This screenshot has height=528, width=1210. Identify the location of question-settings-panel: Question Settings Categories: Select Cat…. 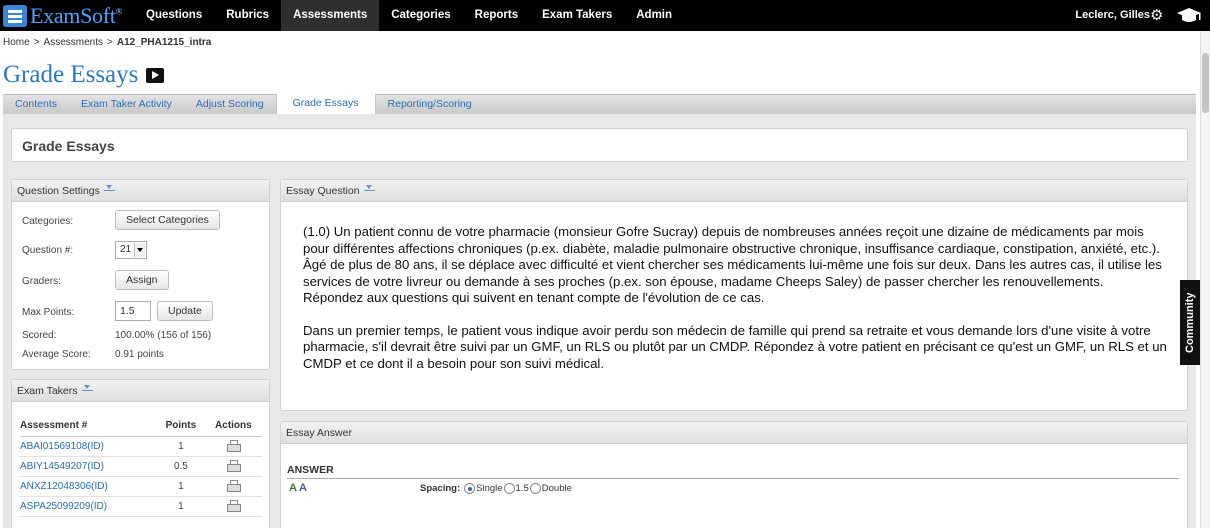
(140, 274).